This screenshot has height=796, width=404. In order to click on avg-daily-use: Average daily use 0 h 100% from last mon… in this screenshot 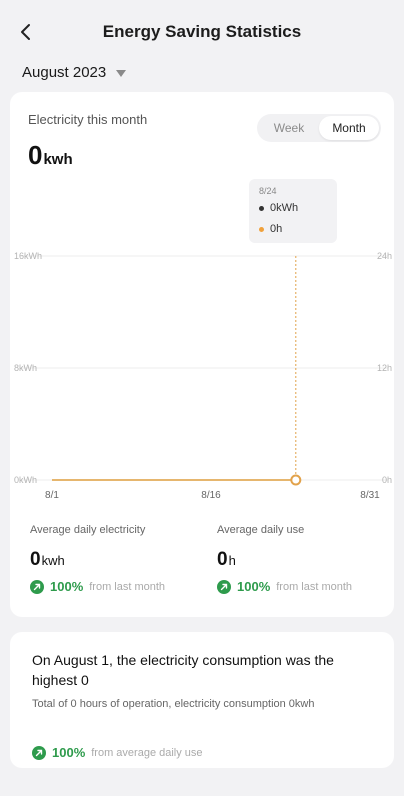, I will do `click(284, 559)`.